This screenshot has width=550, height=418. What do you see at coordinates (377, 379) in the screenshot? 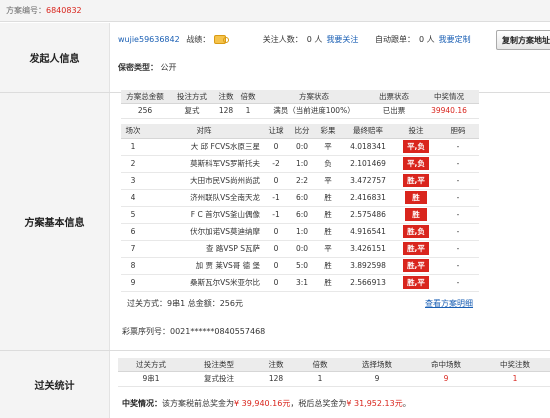
I see `stats-selected: 9` at bounding box center [377, 379].